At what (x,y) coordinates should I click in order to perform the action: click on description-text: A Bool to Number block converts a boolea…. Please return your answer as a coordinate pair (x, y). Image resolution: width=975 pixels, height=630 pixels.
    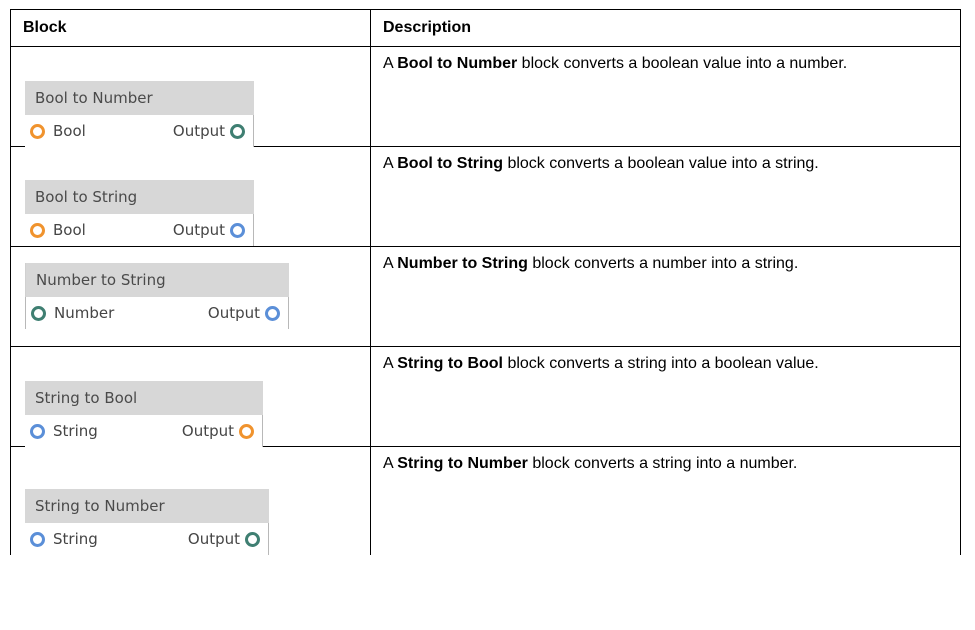
    Looking at the image, I should click on (615, 63).